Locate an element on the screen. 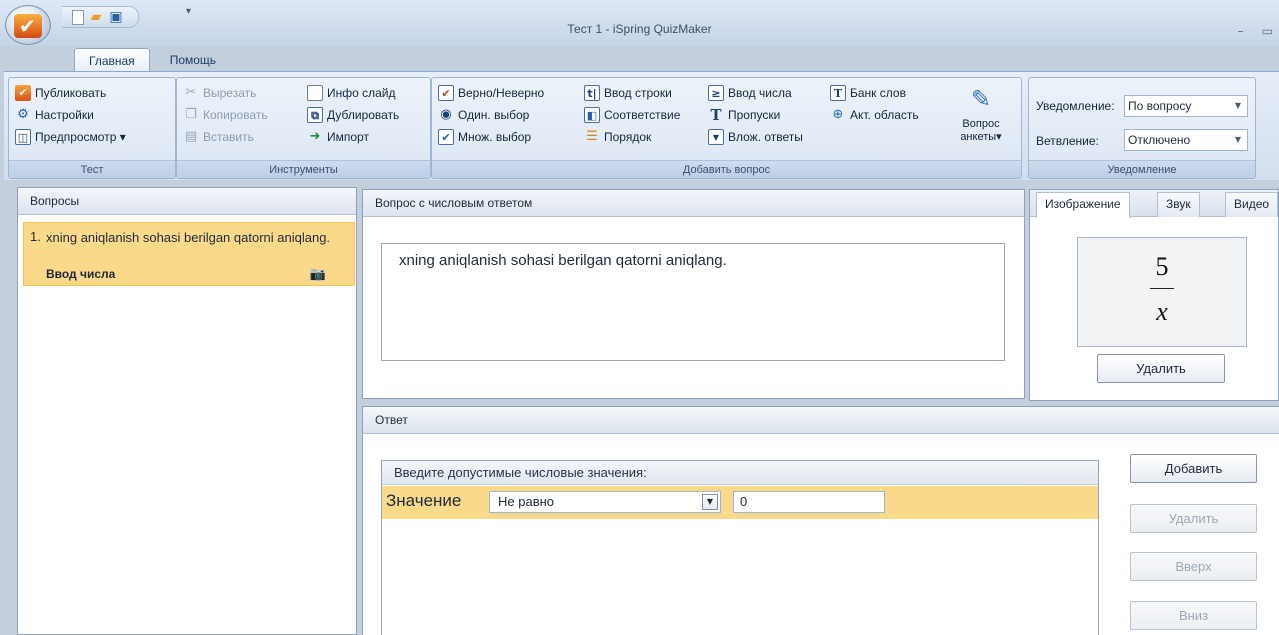 The image size is (1279, 635). slide-icon is located at coordinates (315, 93).